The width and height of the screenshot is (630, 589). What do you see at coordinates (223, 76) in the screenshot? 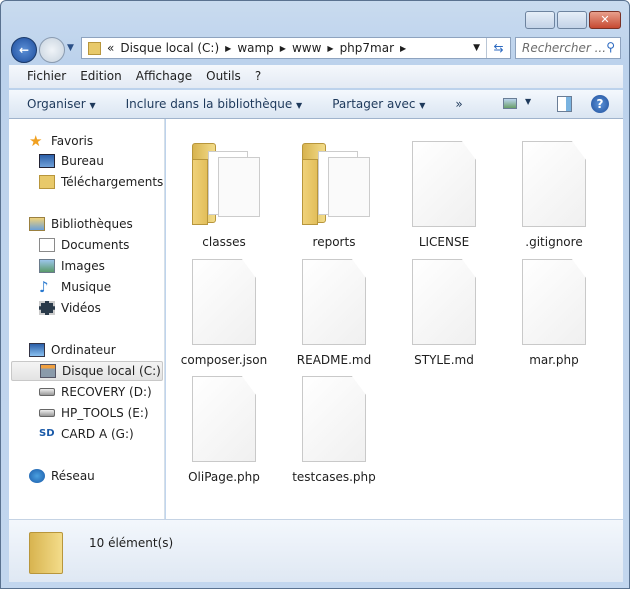
I see `menu-outils: Outils` at bounding box center [223, 76].